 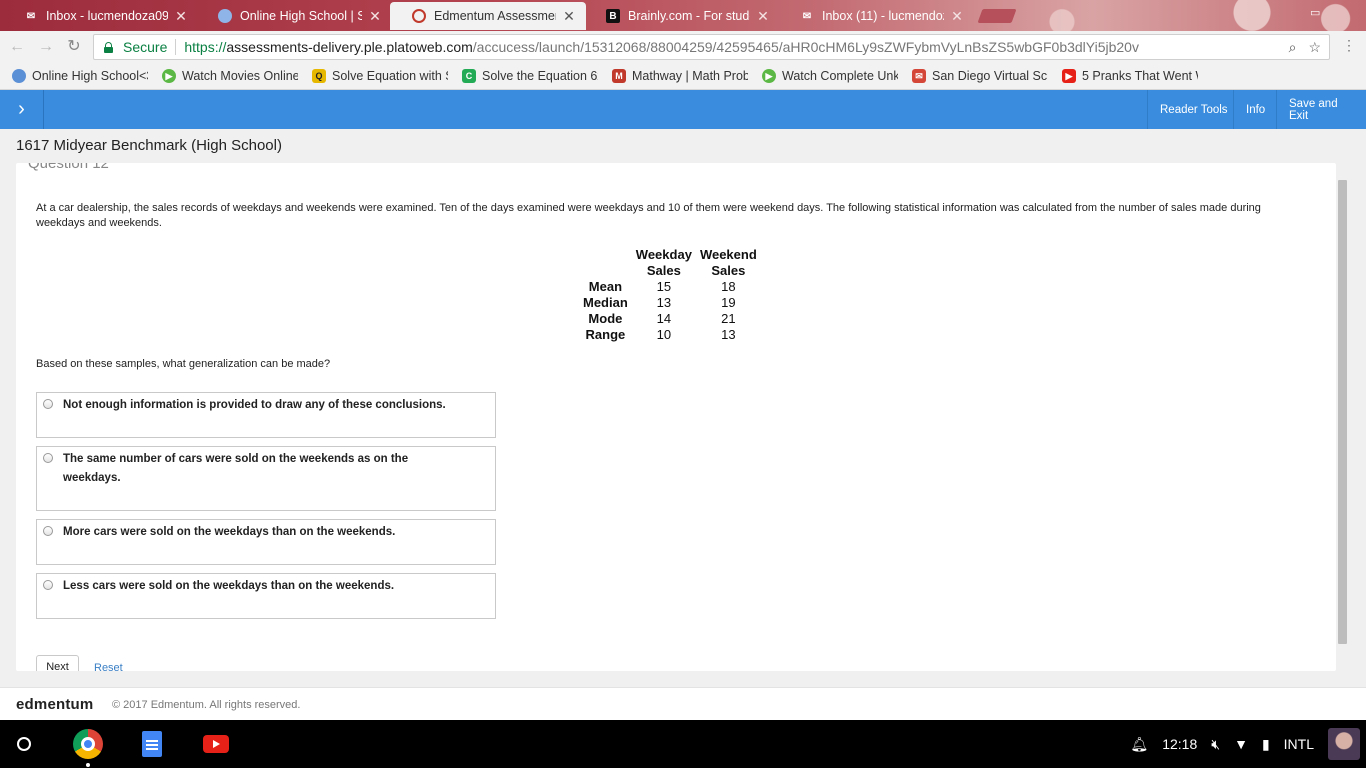 I want to click on bookmark-watch-movies: ▶ Watch Movies Online, so click(x=230, y=76).